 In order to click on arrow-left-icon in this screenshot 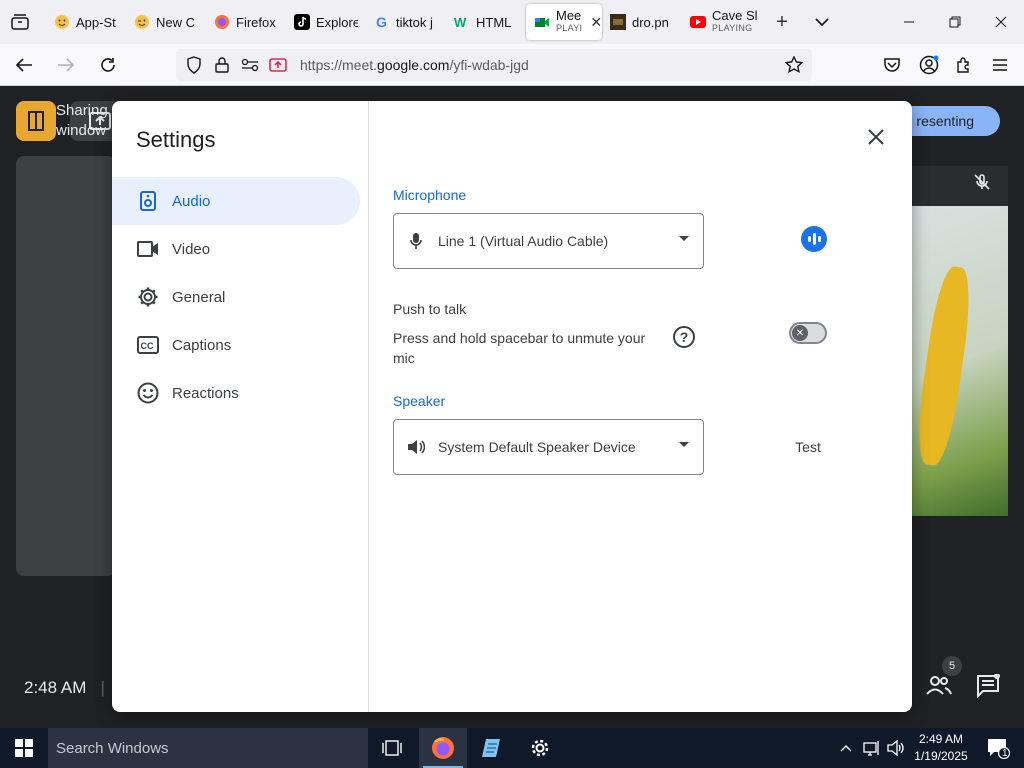, I will do `click(23, 64)`.